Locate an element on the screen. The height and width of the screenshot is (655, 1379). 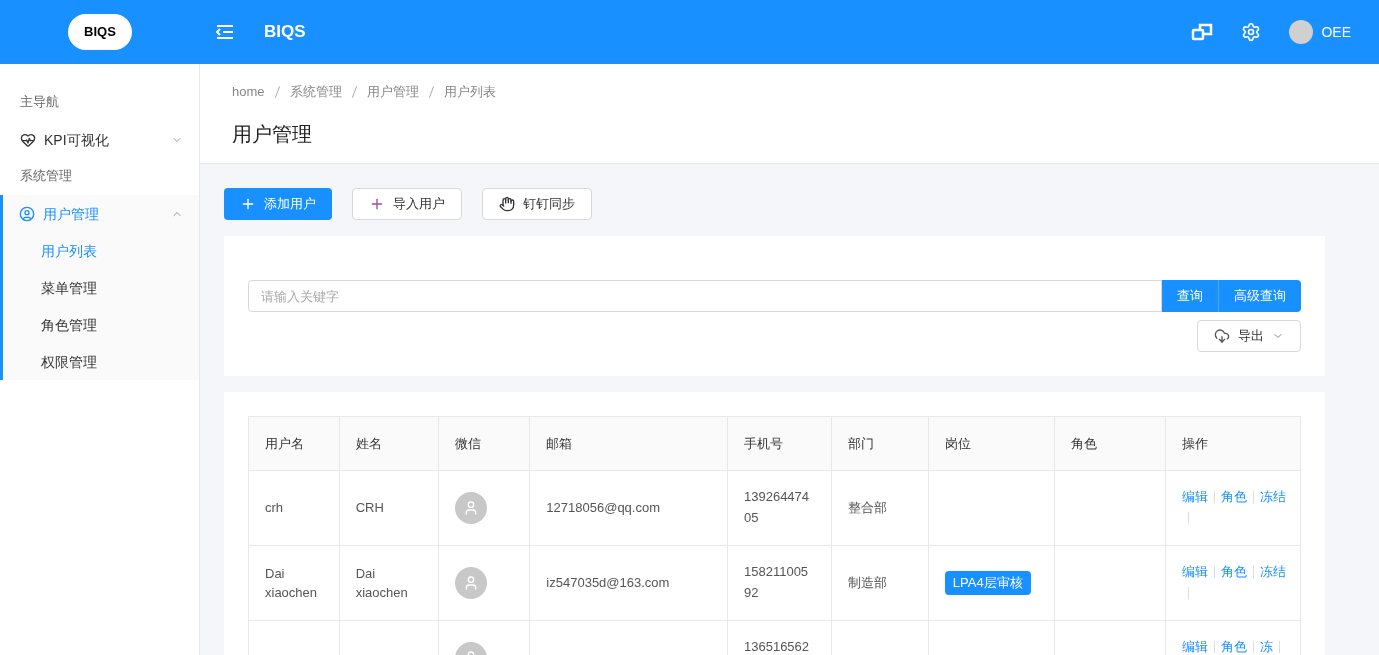
column-header: 岗位 is located at coordinates (991, 443).